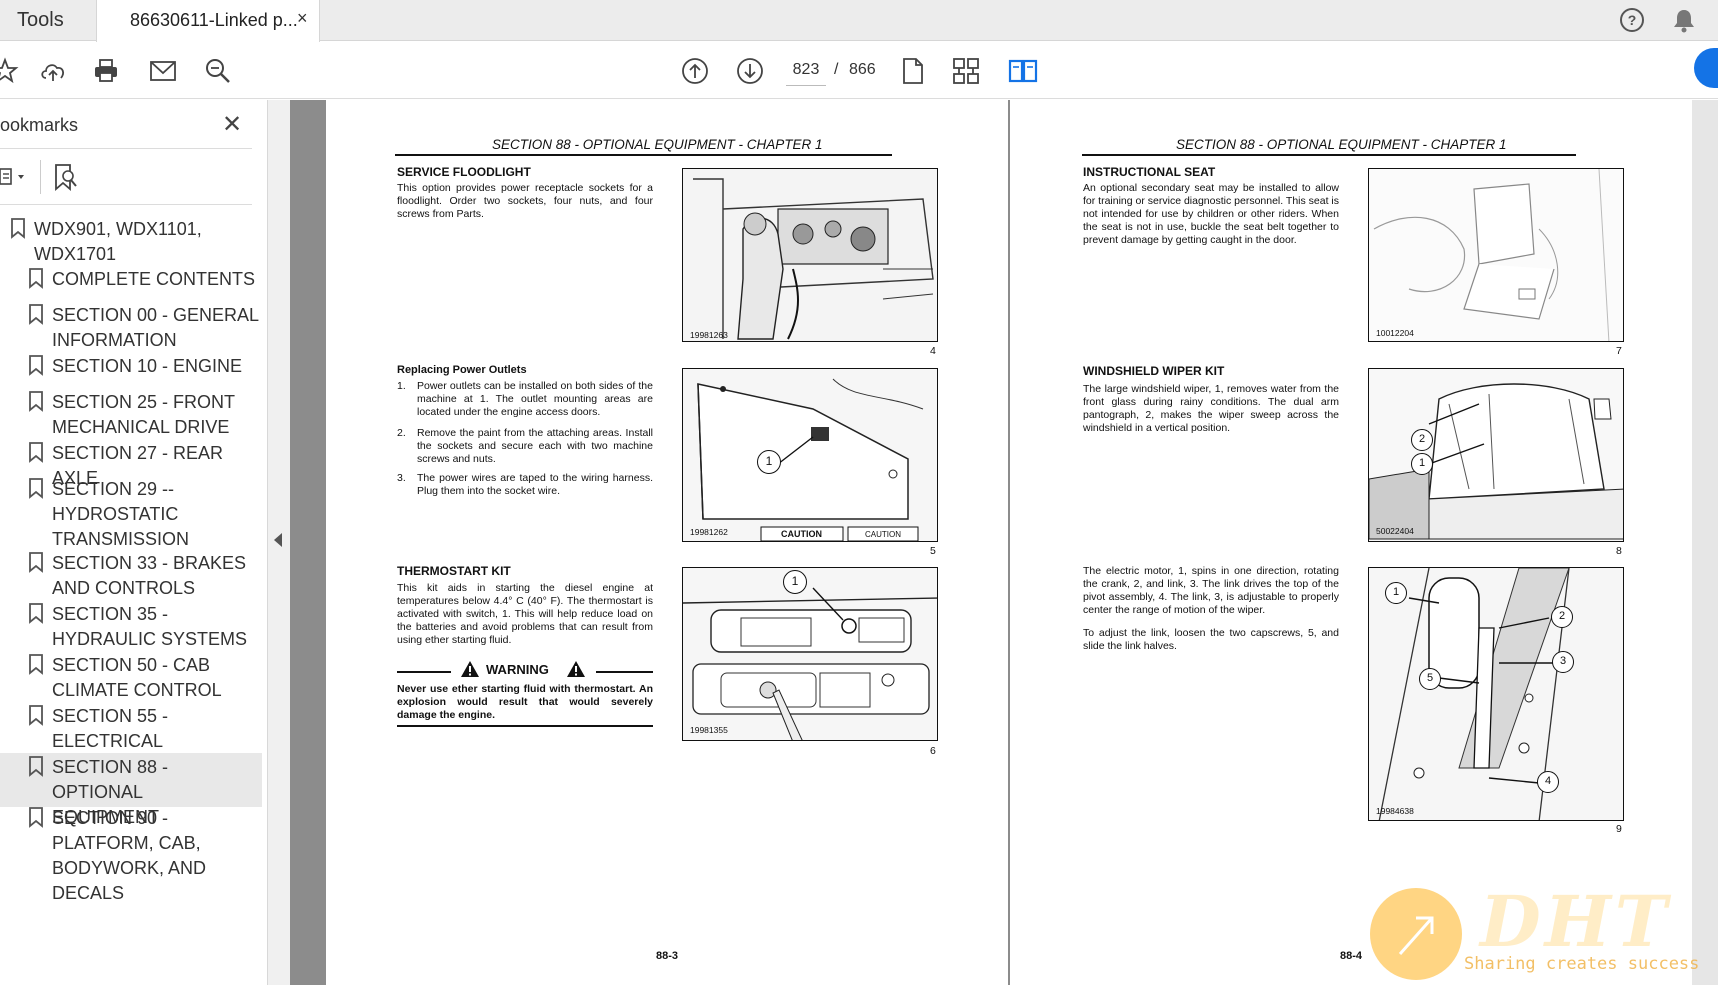  What do you see at coordinates (106, 71) in the screenshot?
I see `print-icon` at bounding box center [106, 71].